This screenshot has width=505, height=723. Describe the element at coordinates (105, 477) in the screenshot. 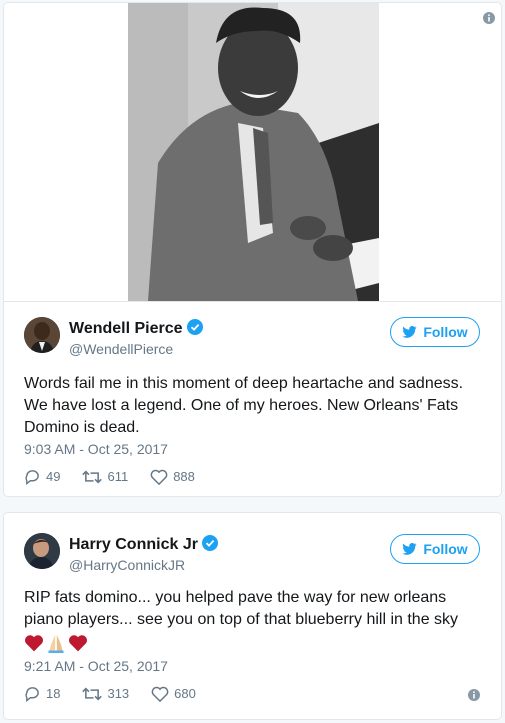

I see `retweet-action: 611` at that location.